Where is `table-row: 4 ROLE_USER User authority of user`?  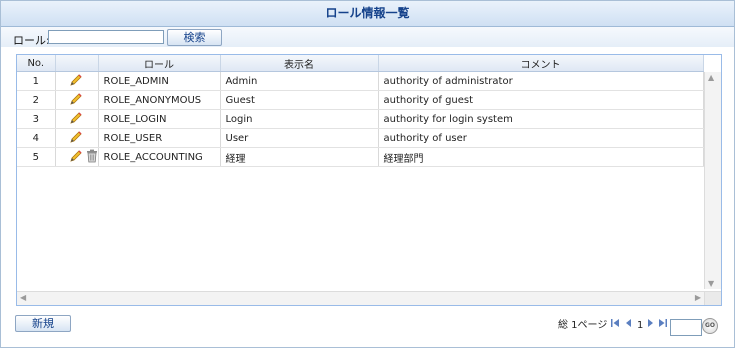
table-row: 4 ROLE_USER User authority of user is located at coordinates (360, 138).